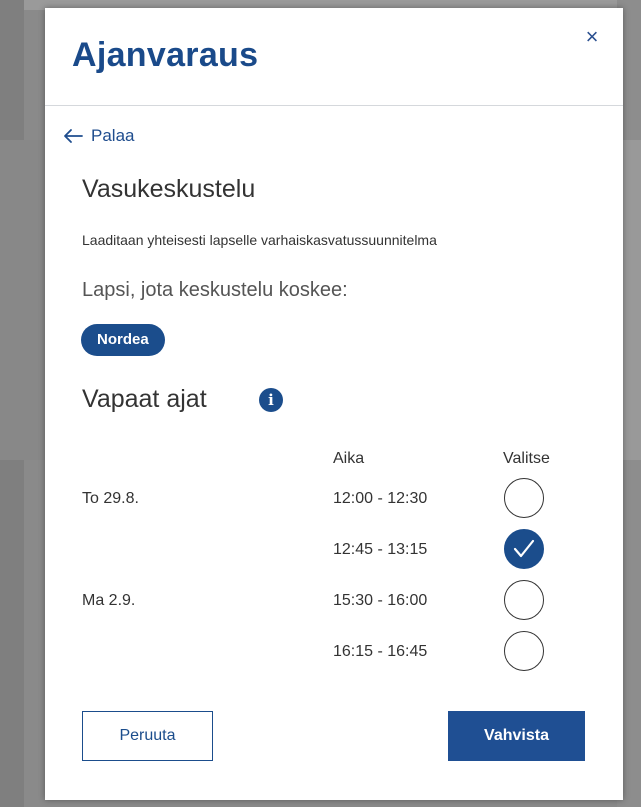 This screenshot has height=807, width=641. I want to click on slot-row: Ma 2.9. 15:30 - 16:00, so click(334, 601).